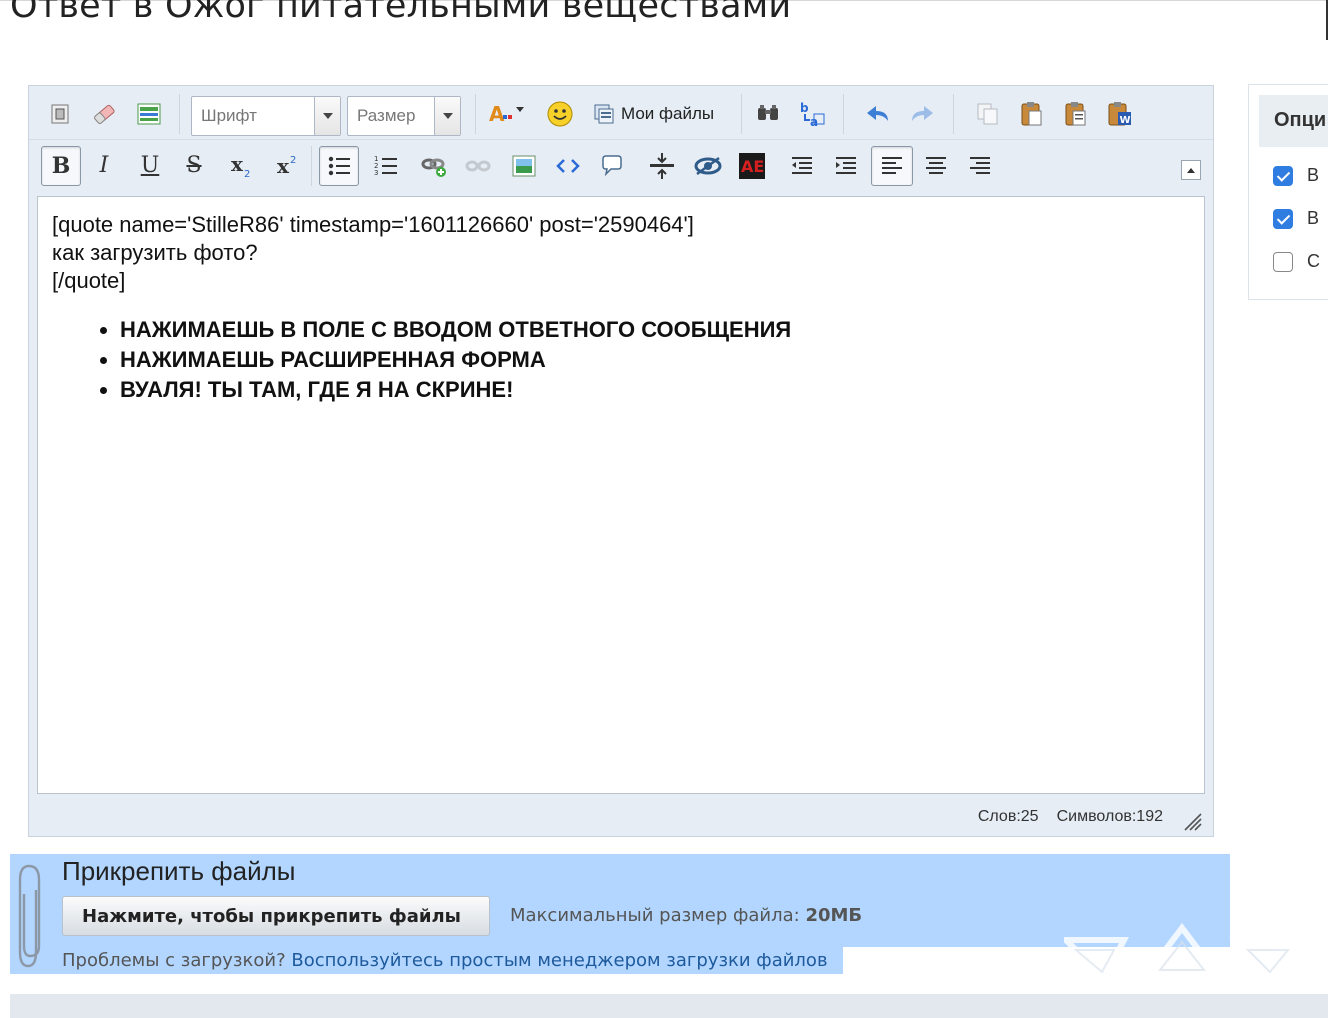 This screenshot has width=1328, height=1018. I want to click on outdent-button, so click(802, 166).